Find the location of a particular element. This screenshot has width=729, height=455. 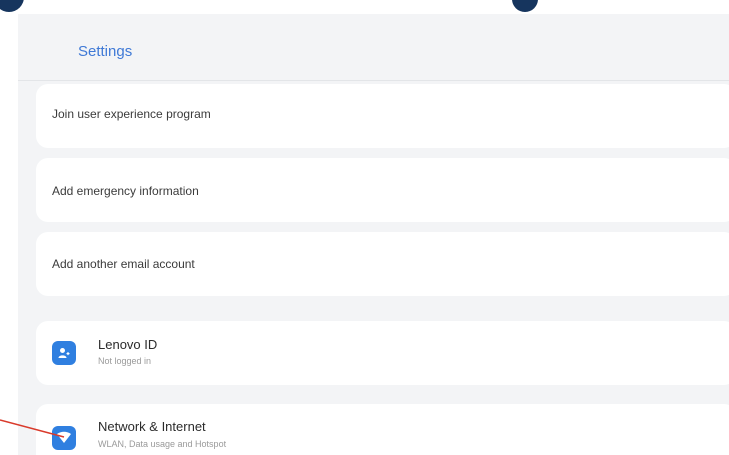

lenovo-id-item: Lenovo ID Not logged in is located at coordinates (382, 353).